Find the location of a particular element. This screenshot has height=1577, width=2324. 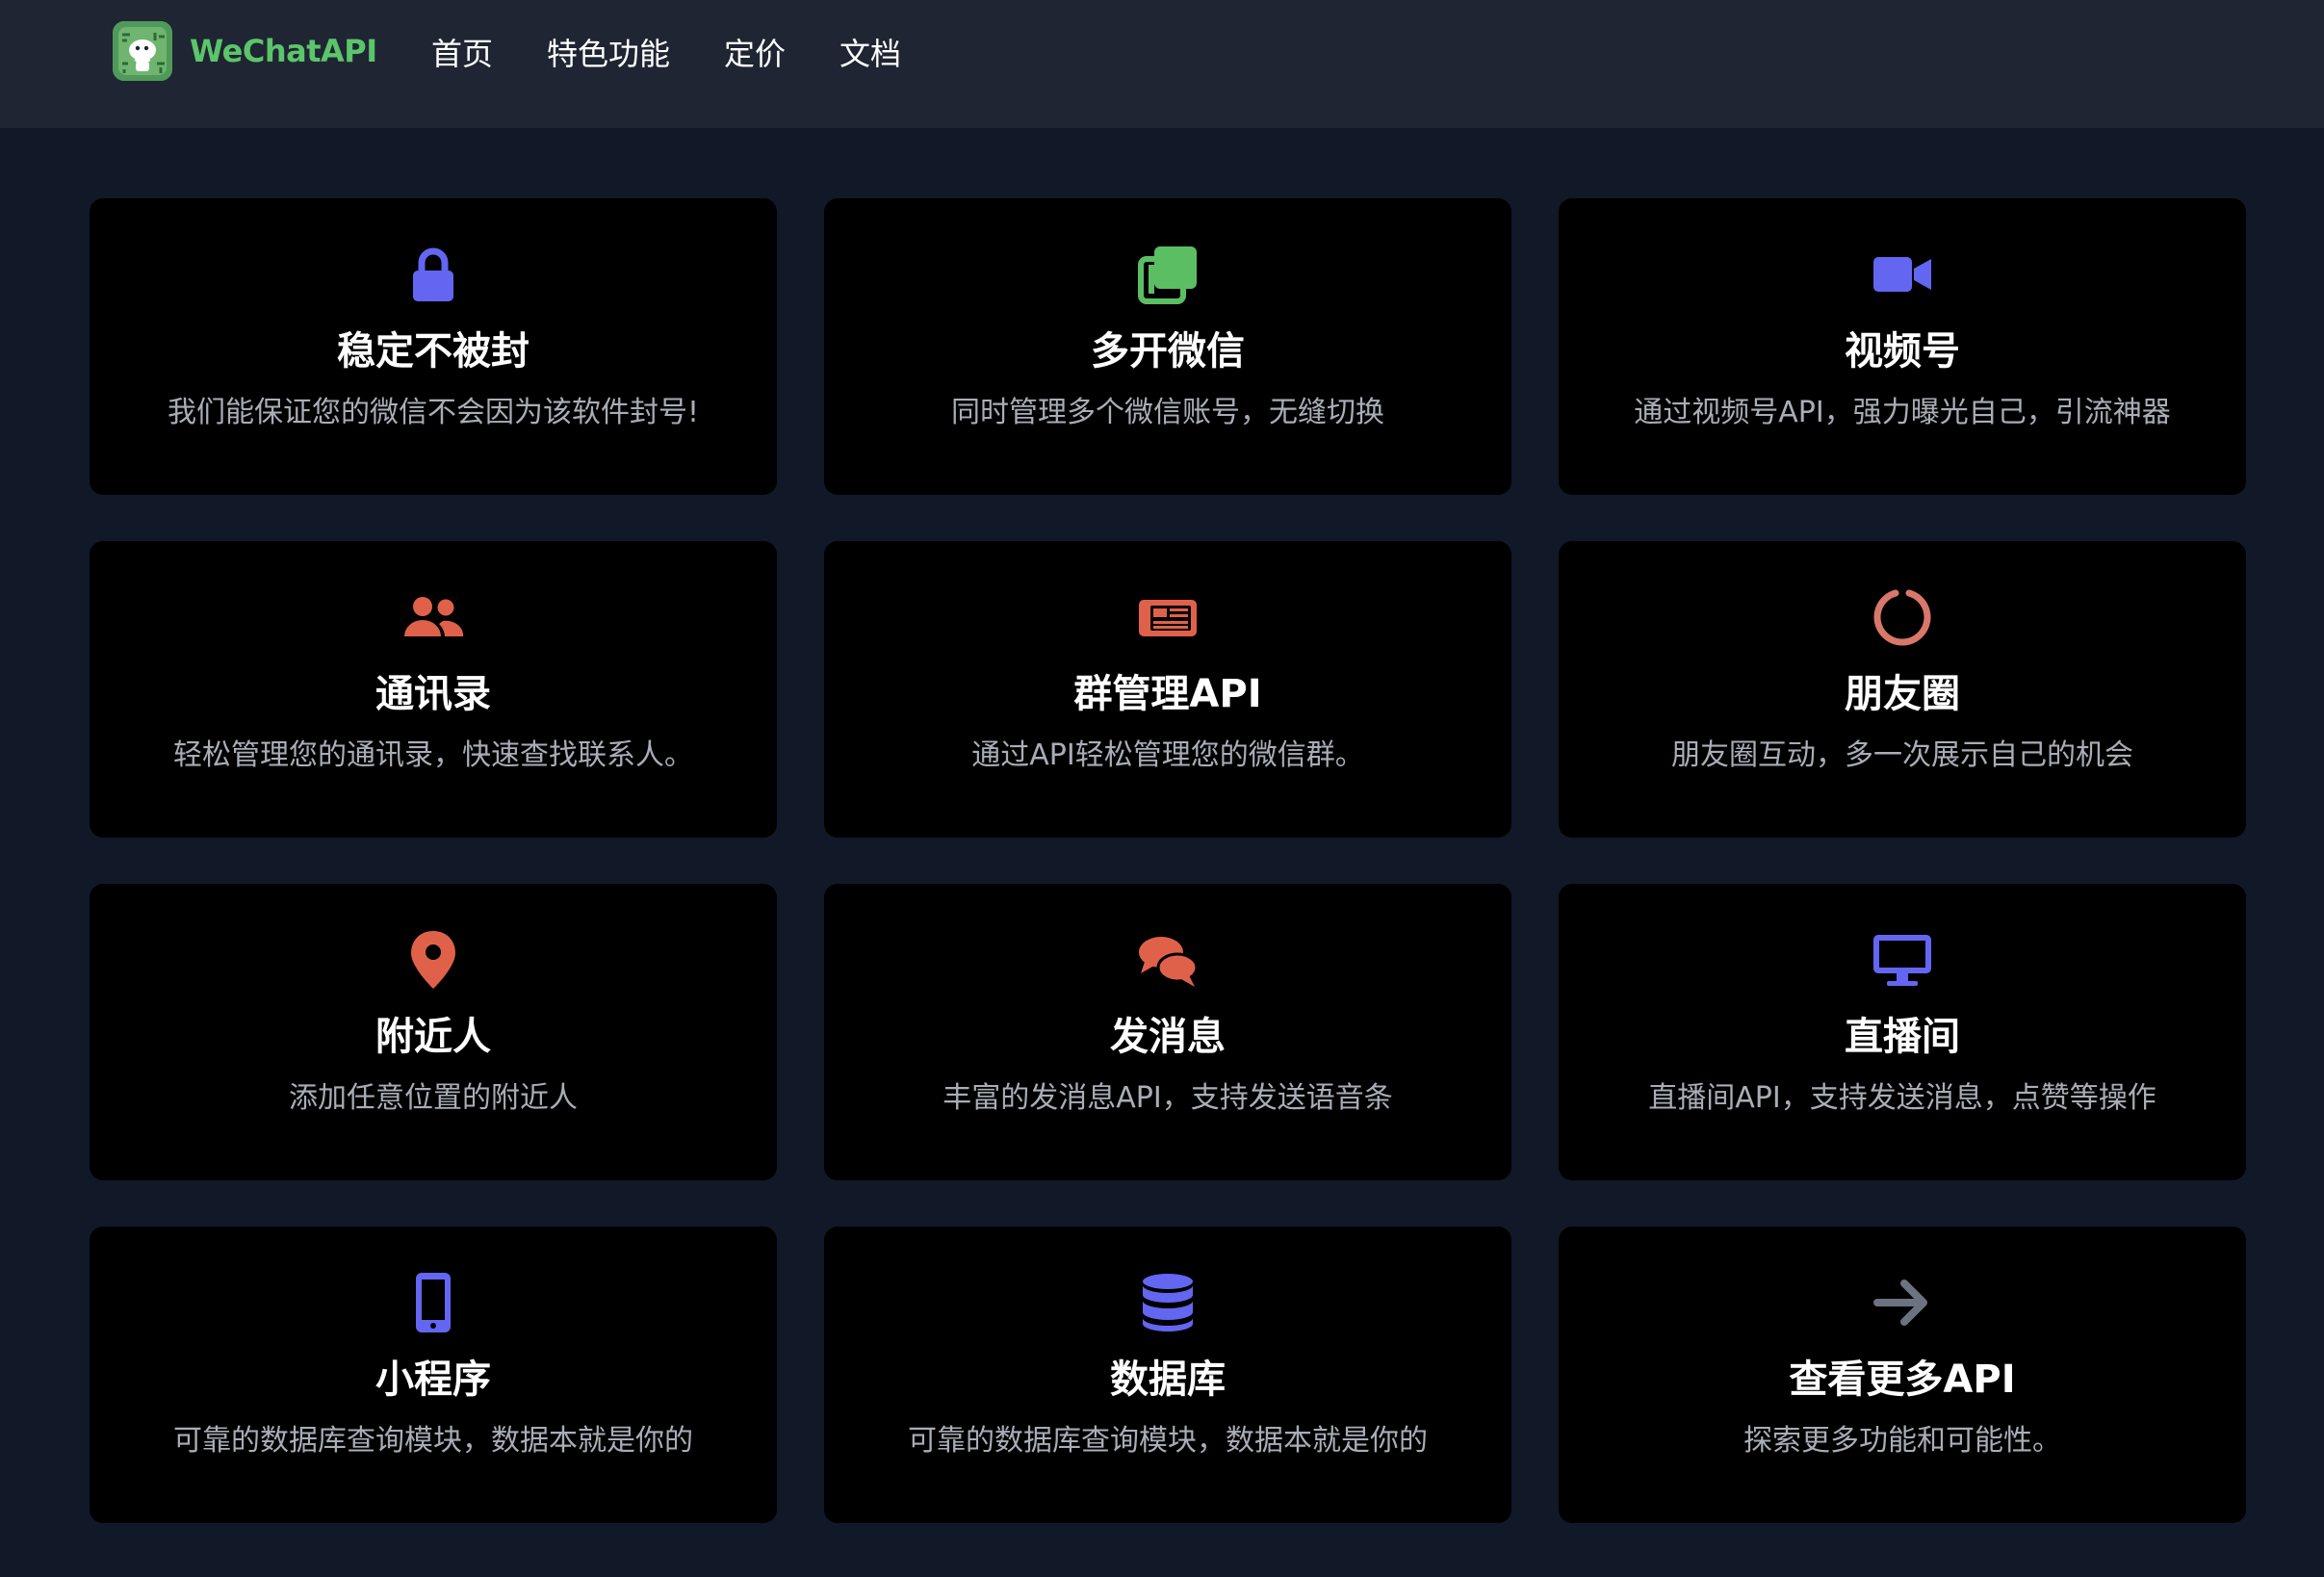

feature-card-mini-program: 小程序 可靠的数据库查询模块，数据本就是你的 is located at coordinates (433, 1375).